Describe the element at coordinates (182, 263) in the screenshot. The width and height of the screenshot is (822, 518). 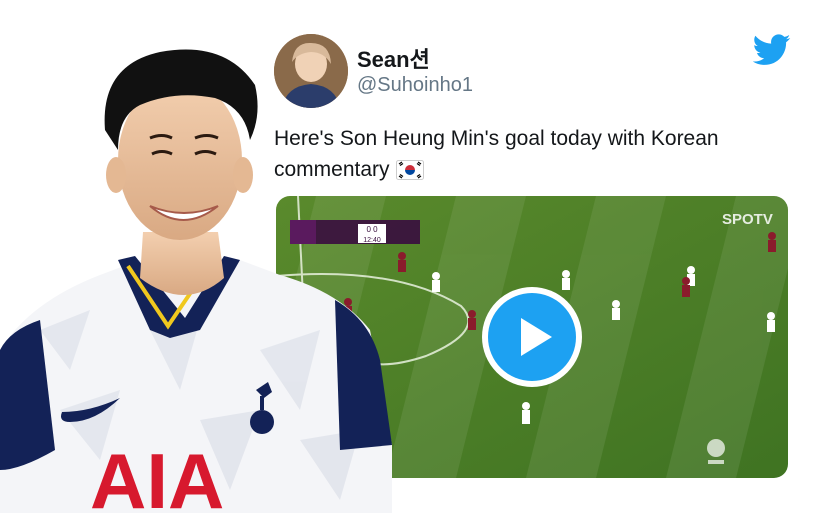
I see `player-neck` at that location.